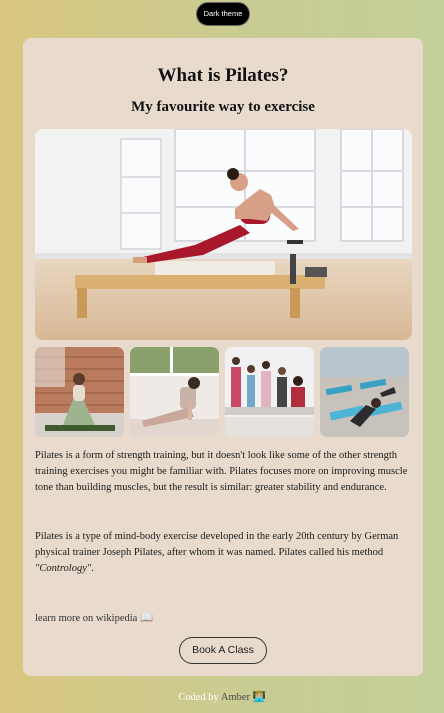  What do you see at coordinates (223, 75) in the screenshot?
I see `page-title: What is Pilates?` at bounding box center [223, 75].